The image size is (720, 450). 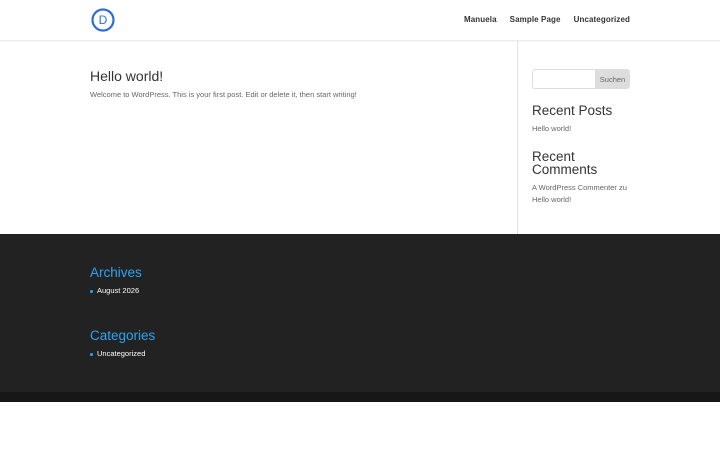 What do you see at coordinates (360, 20) in the screenshot?
I see `site-header: D Manuela Sample Page Uncategorized` at bounding box center [360, 20].